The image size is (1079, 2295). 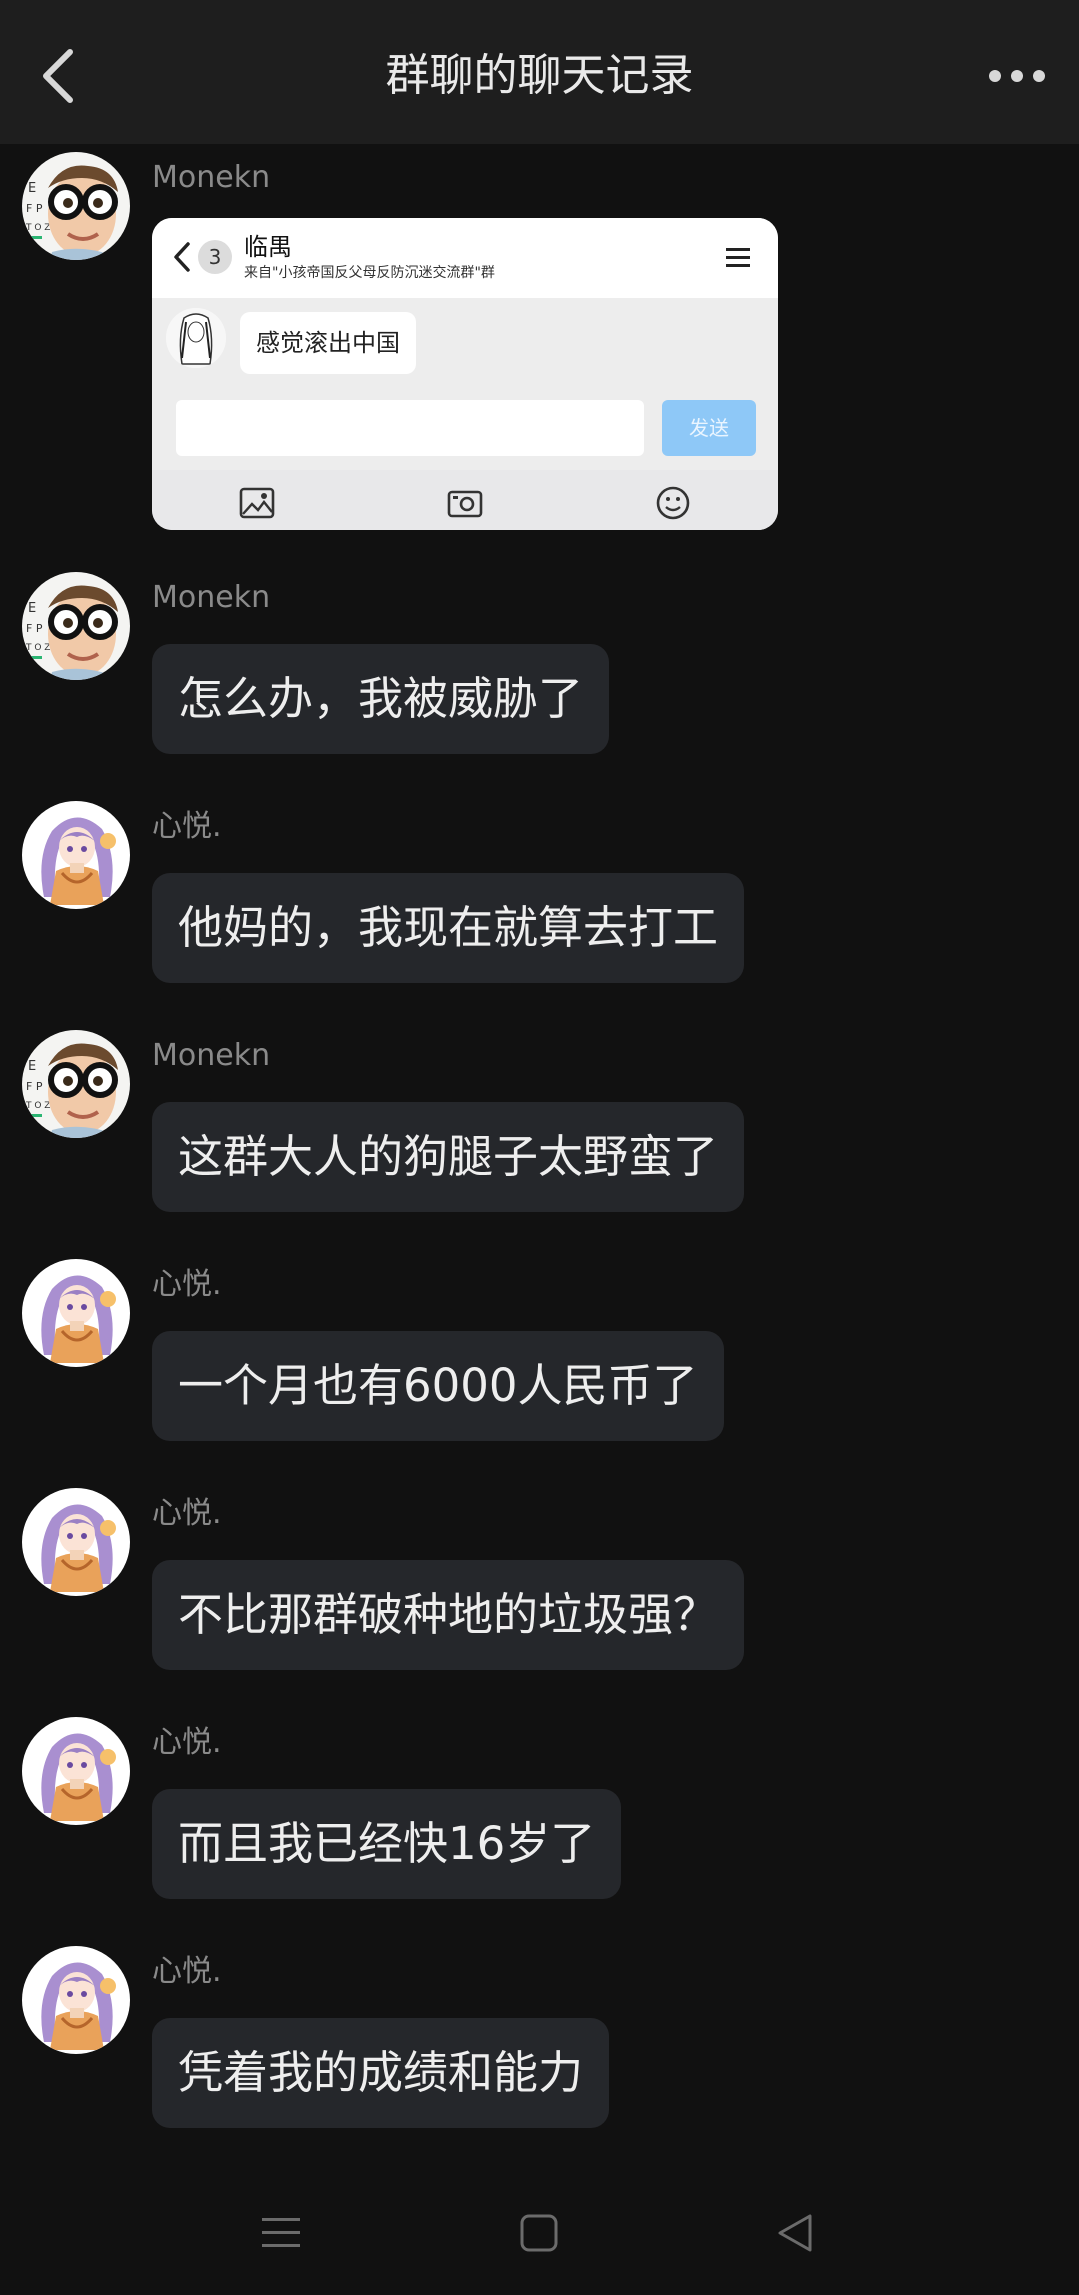 What do you see at coordinates (1017, 76) in the screenshot?
I see `more-horizontal-icon` at bounding box center [1017, 76].